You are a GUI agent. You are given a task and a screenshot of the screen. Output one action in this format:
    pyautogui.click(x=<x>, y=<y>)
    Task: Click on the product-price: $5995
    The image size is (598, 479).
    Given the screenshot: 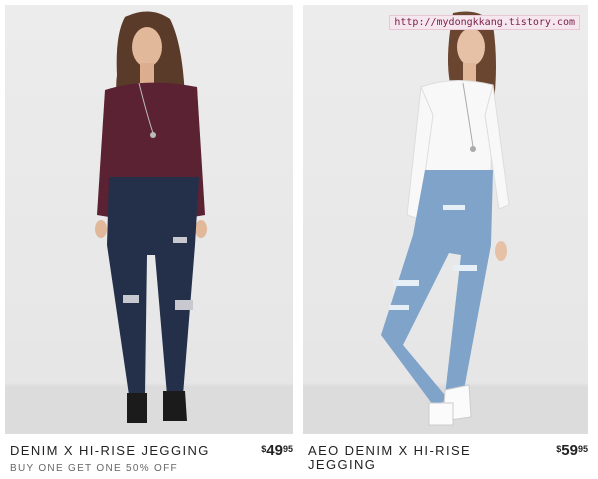 What is the action you would take?
    pyautogui.click(x=572, y=451)
    